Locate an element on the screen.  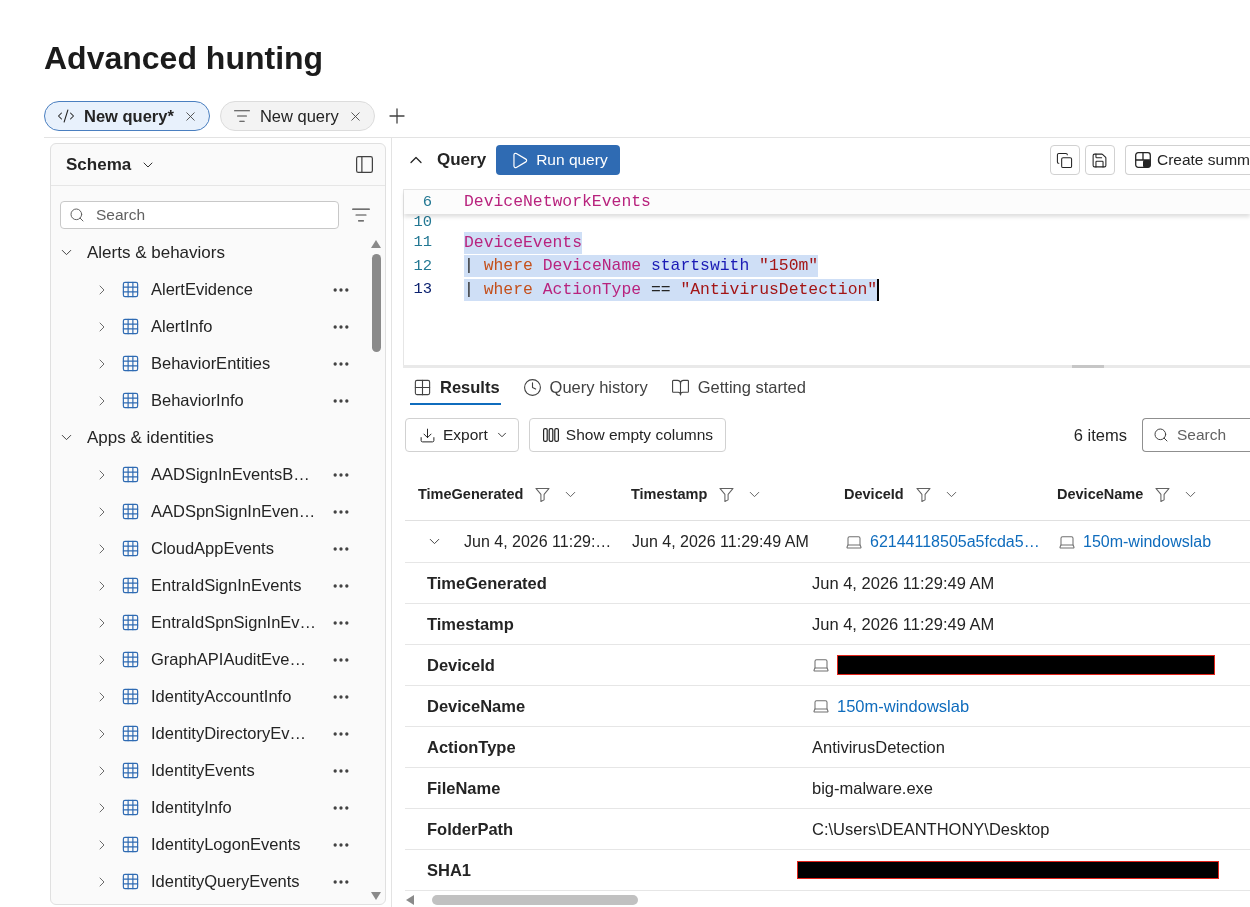
table-name: IdentityLogonEvents is located at coordinates (235, 844).